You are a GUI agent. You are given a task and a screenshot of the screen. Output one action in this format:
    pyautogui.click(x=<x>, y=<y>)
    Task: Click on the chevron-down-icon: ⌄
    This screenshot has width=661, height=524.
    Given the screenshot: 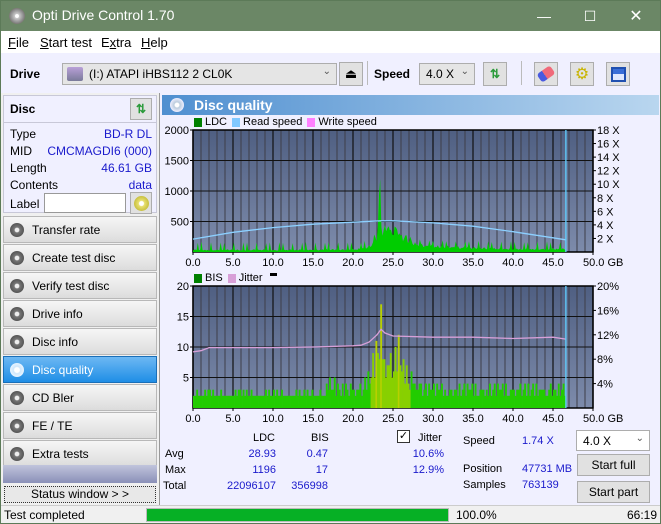 What is the action you would take?
    pyautogui.click(x=639, y=438)
    